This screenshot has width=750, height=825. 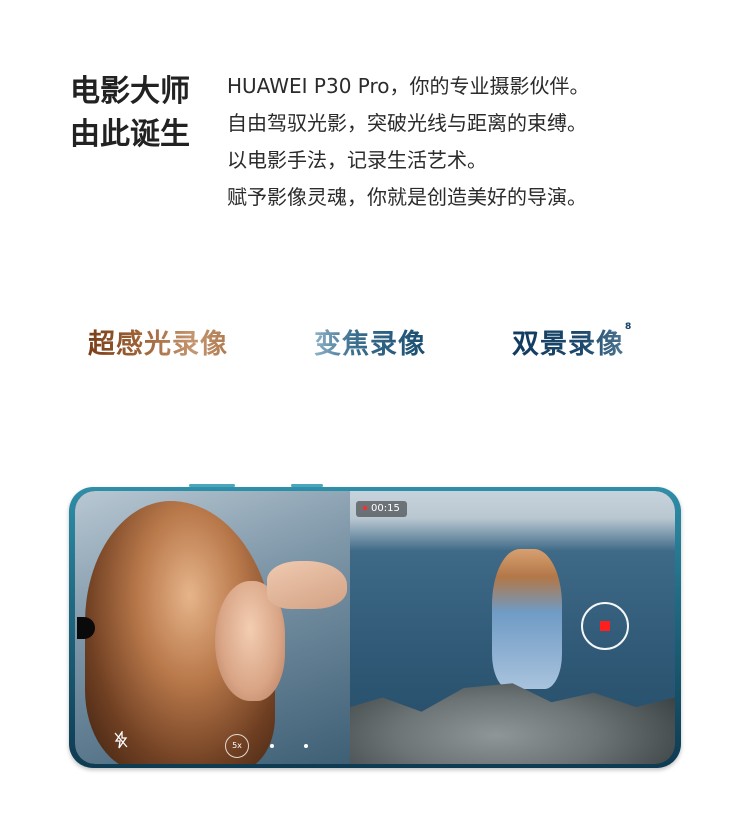 I want to click on description-line-3: 以电影手法，记录生活艺术。, so click(x=357, y=160).